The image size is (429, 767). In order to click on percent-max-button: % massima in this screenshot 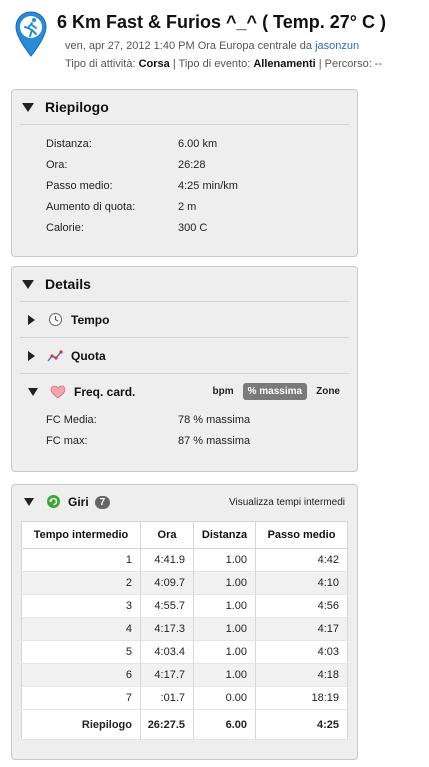, I will do `click(275, 391)`.